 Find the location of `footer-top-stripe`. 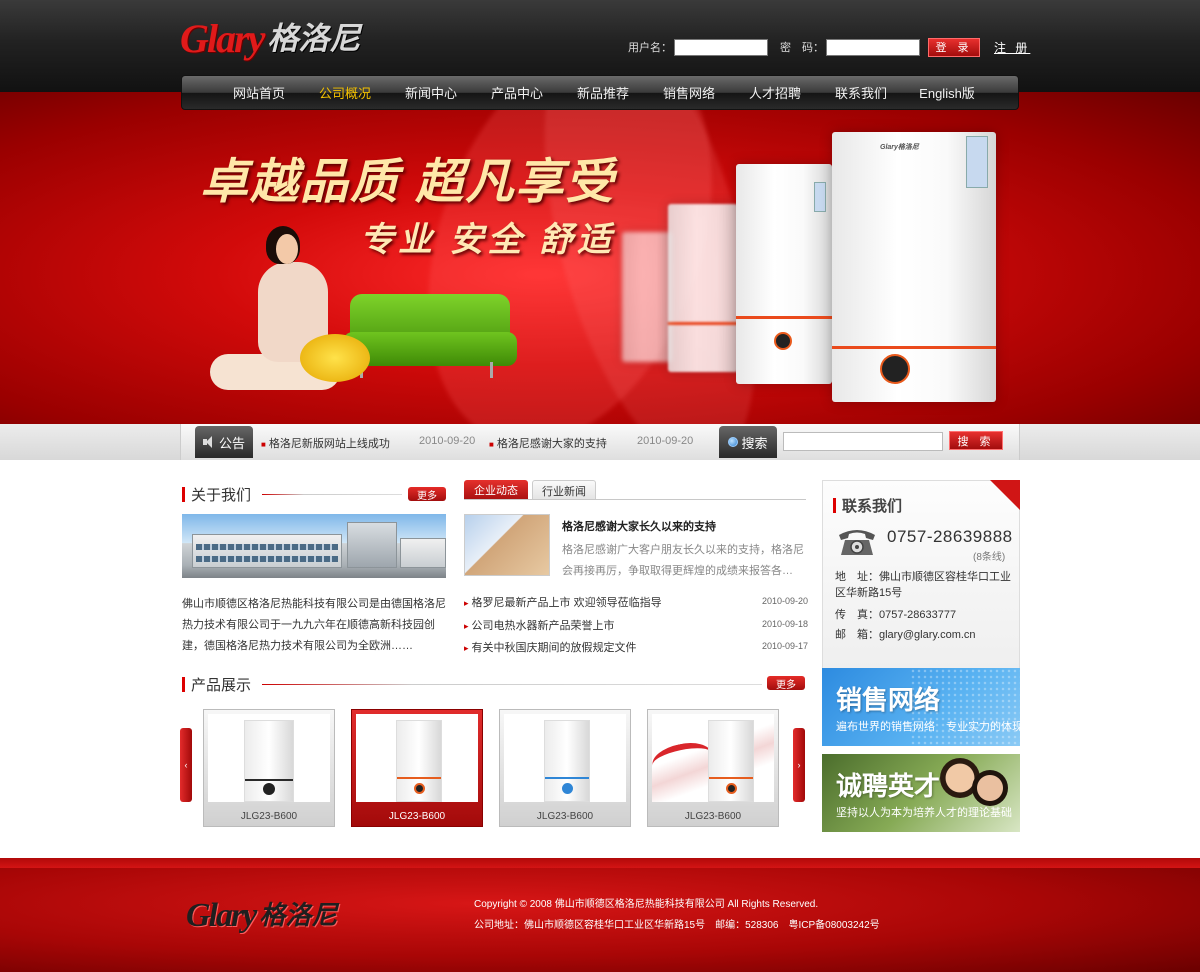

footer-top-stripe is located at coordinates (600, 863).